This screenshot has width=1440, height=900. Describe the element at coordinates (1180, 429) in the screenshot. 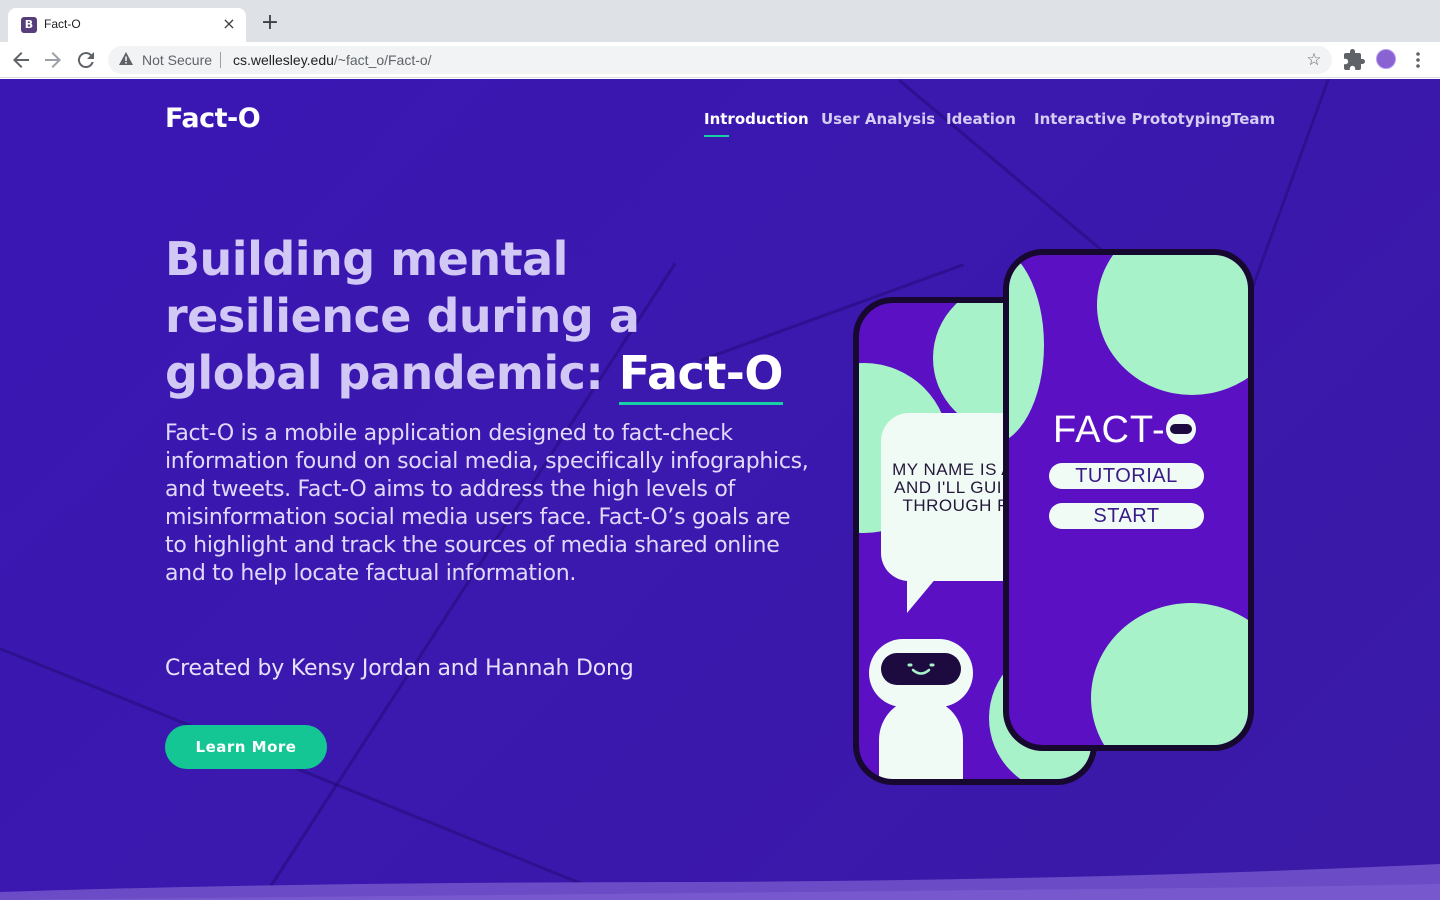

I see `app-logo-robot-icon` at that location.